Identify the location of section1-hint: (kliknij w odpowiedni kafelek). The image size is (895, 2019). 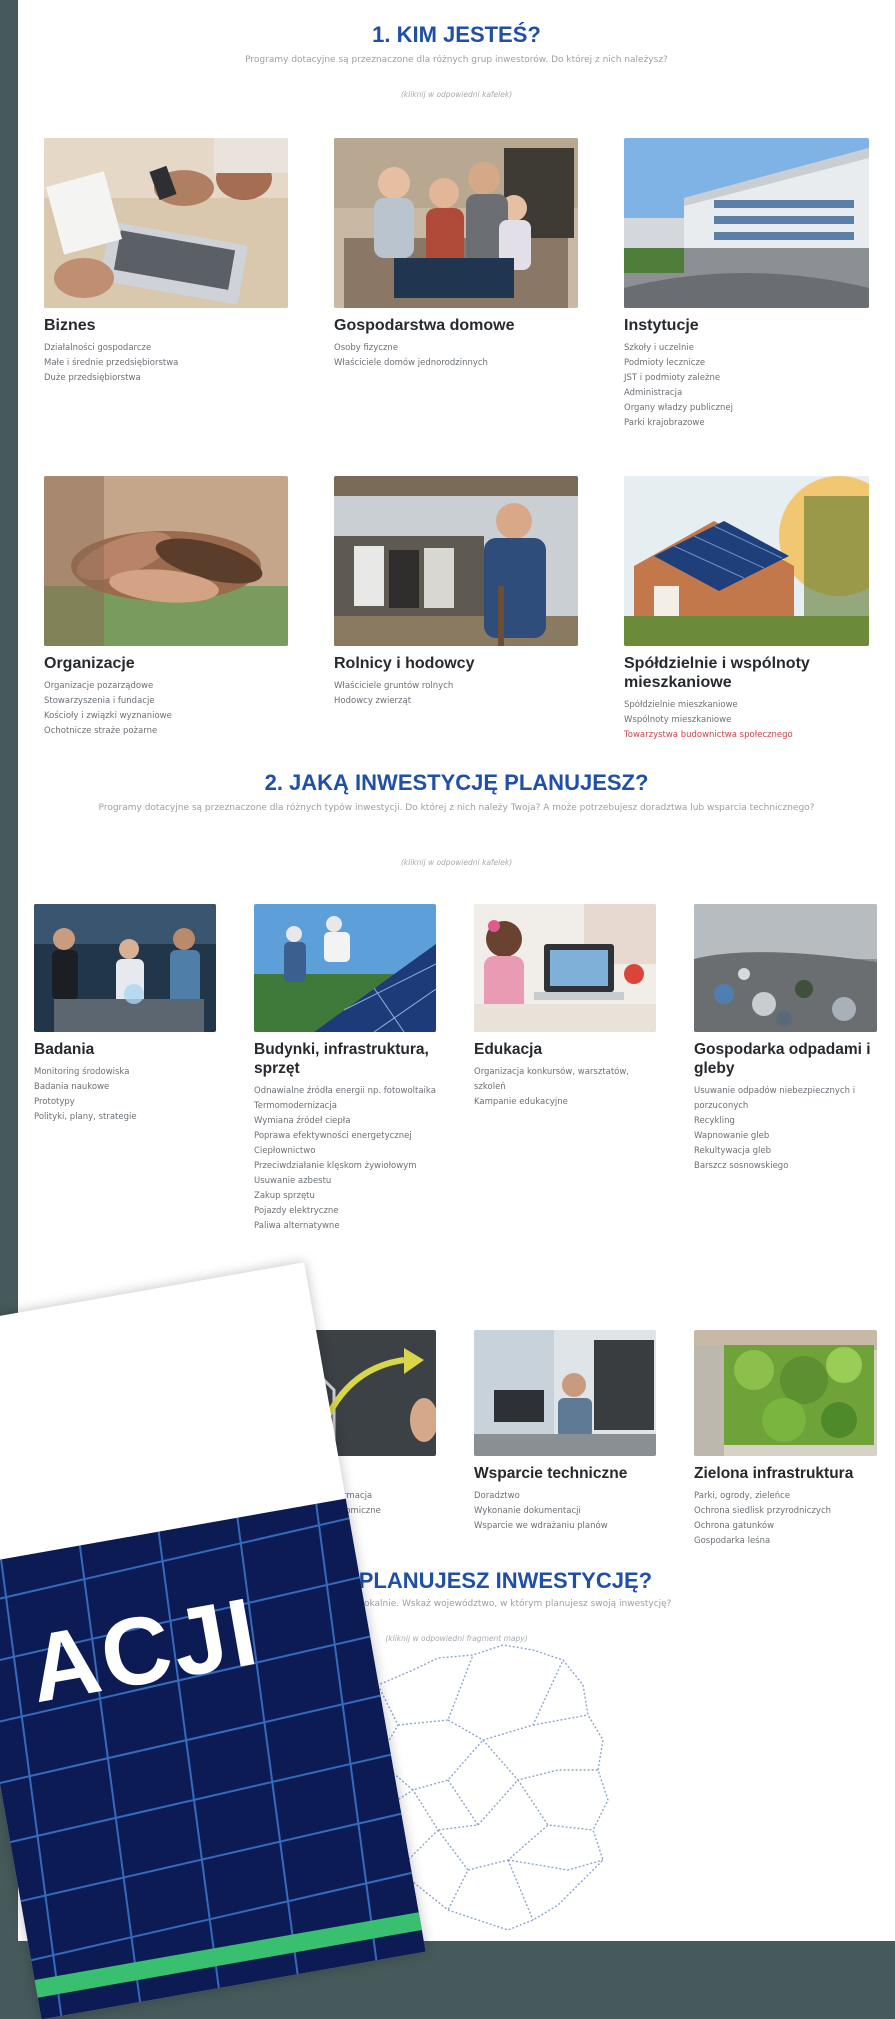
(456, 94).